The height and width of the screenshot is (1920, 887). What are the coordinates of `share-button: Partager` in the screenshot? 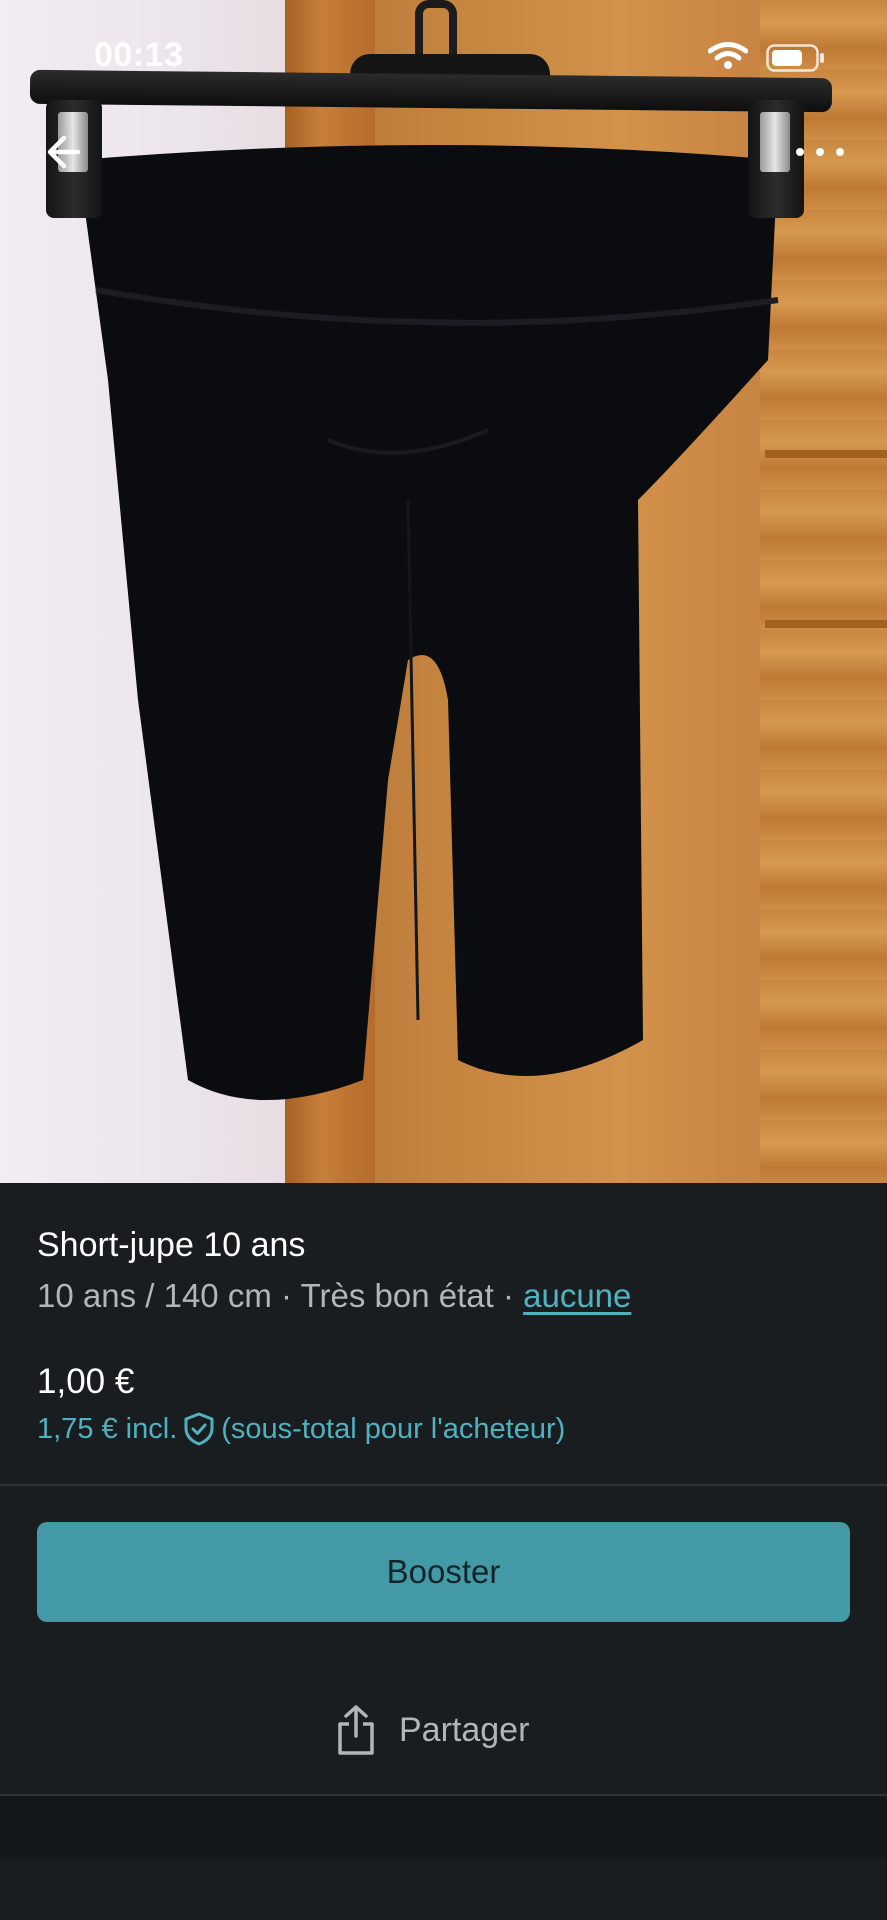 It's located at (432, 1730).